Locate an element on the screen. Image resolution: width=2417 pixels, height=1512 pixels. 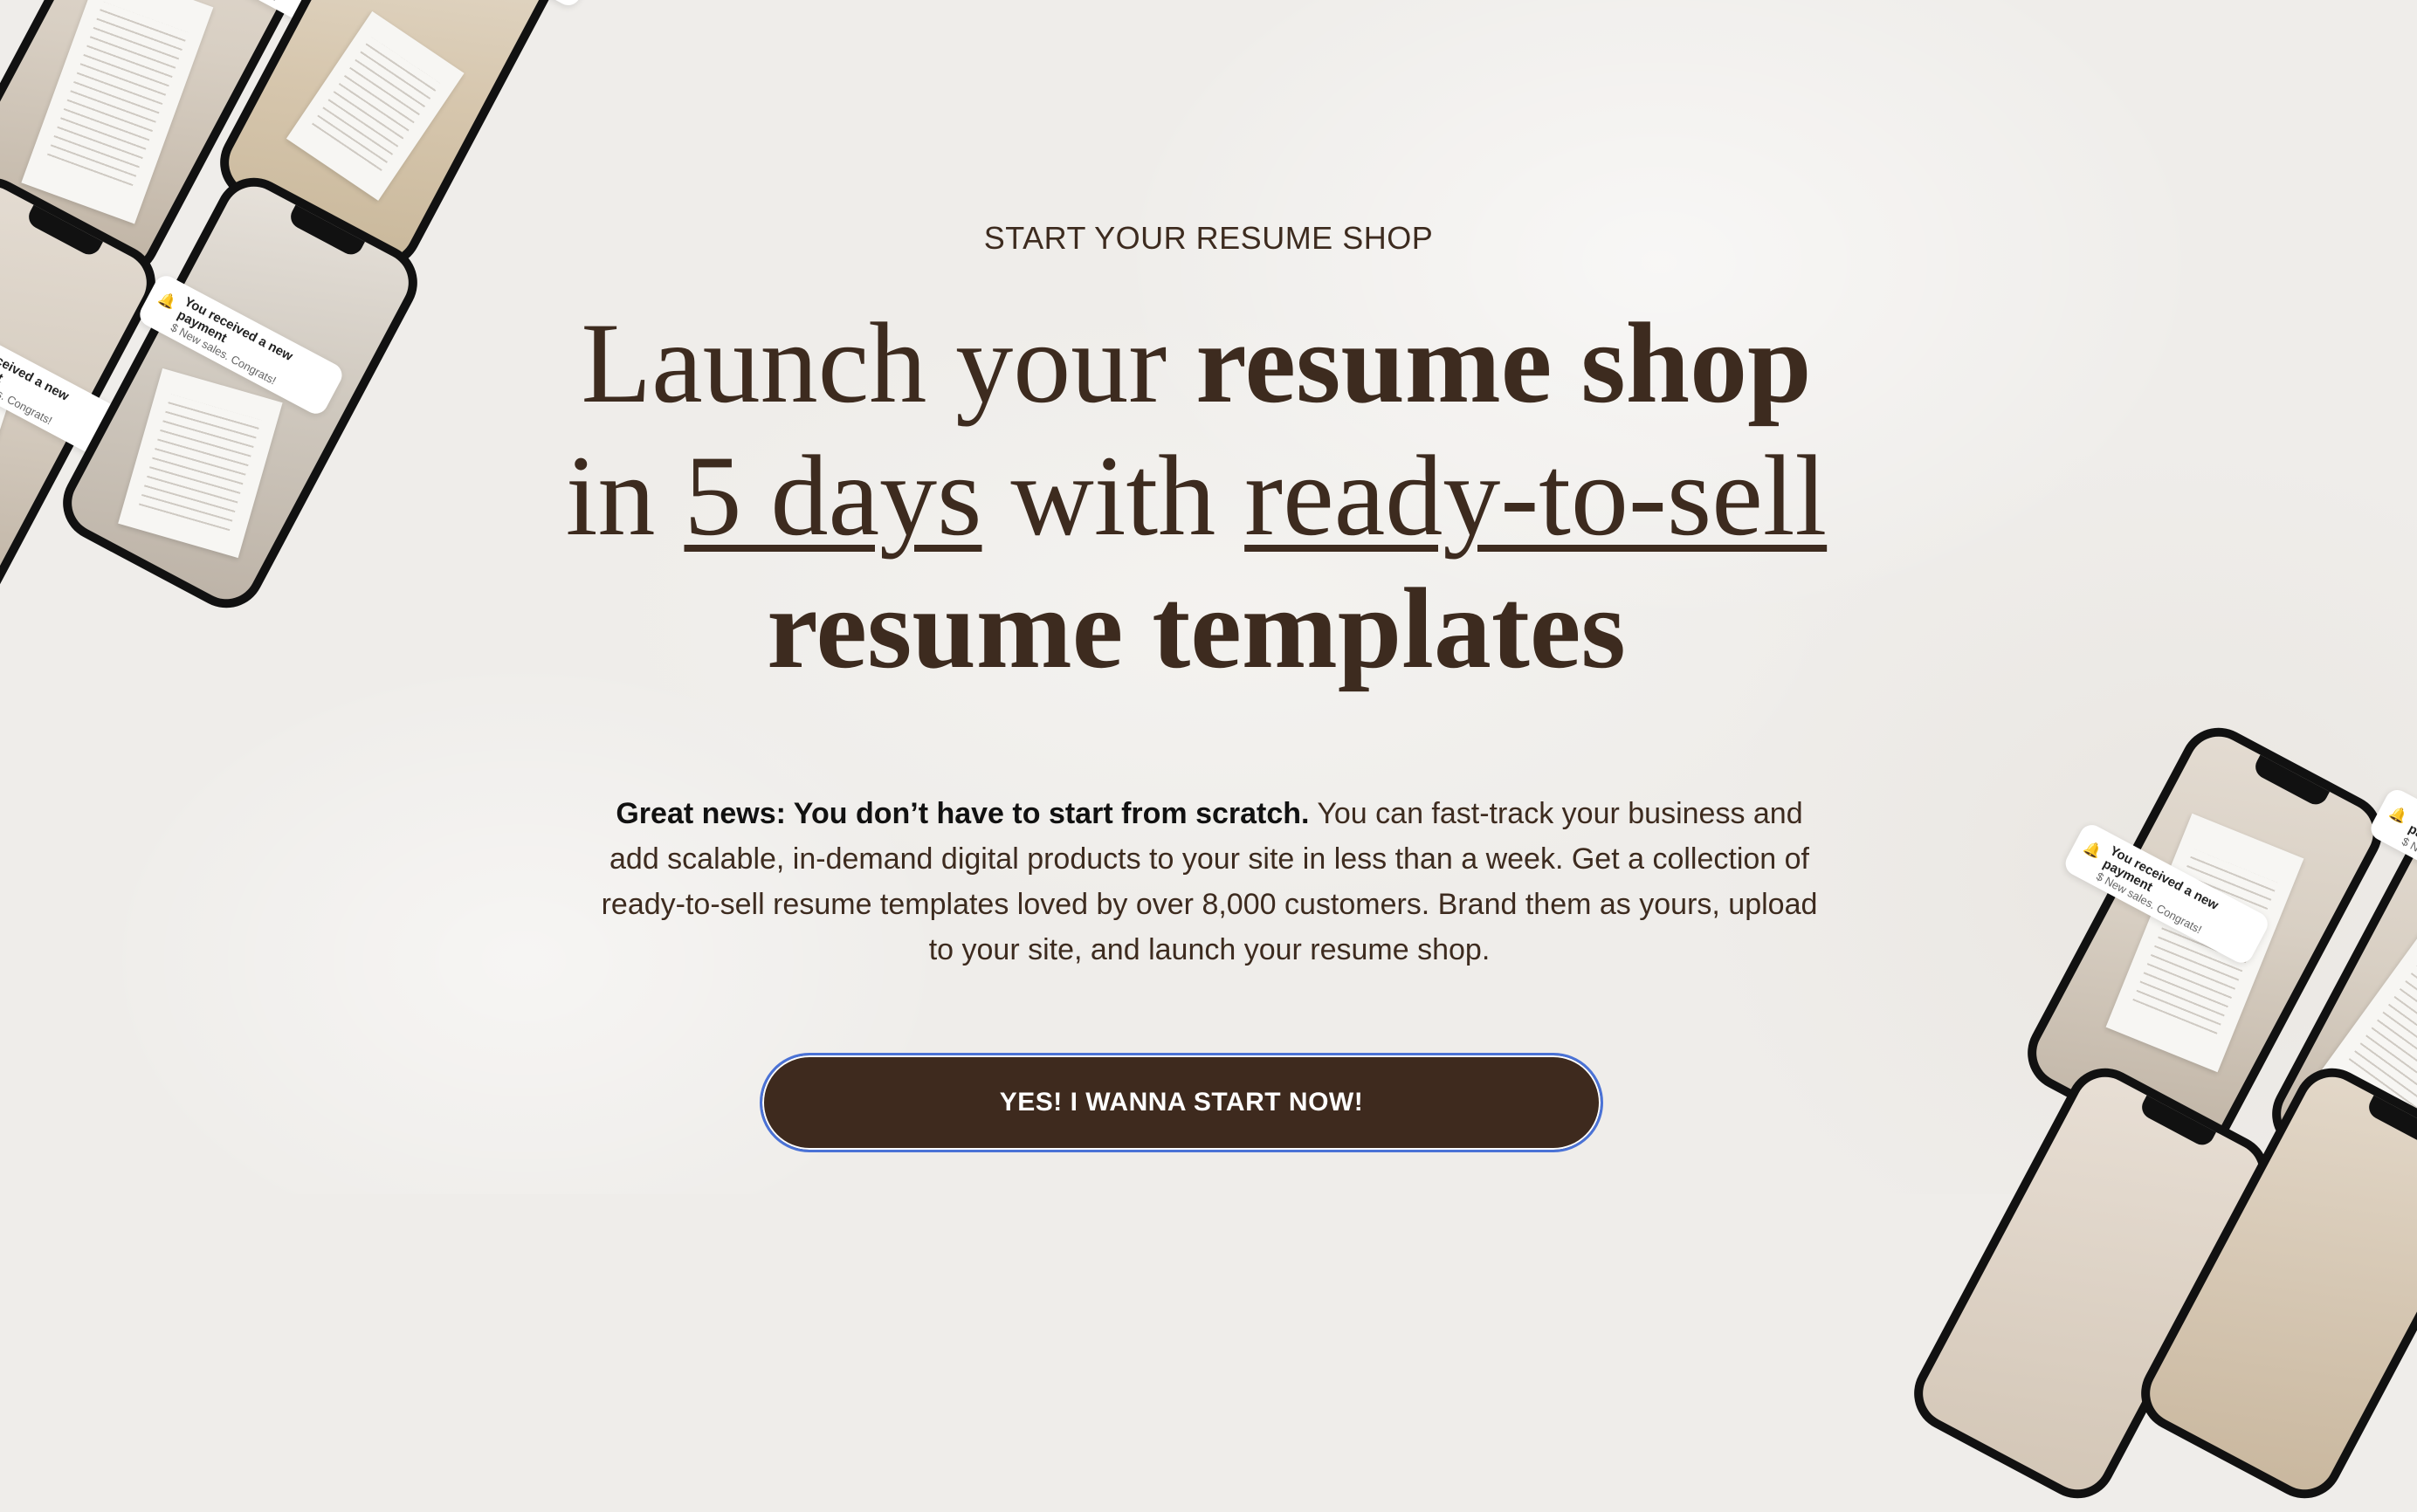
headline-underlined: ready-to-sell is located at coordinates (1536, 496).